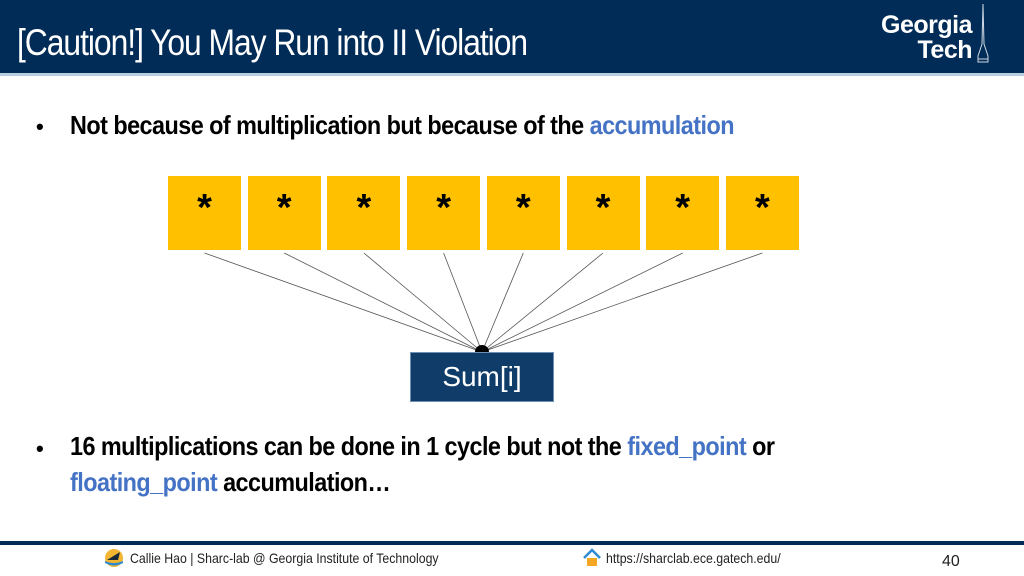  I want to click on footer-url-link: https://sharclab.ece.gatech.edu/, so click(693, 558).